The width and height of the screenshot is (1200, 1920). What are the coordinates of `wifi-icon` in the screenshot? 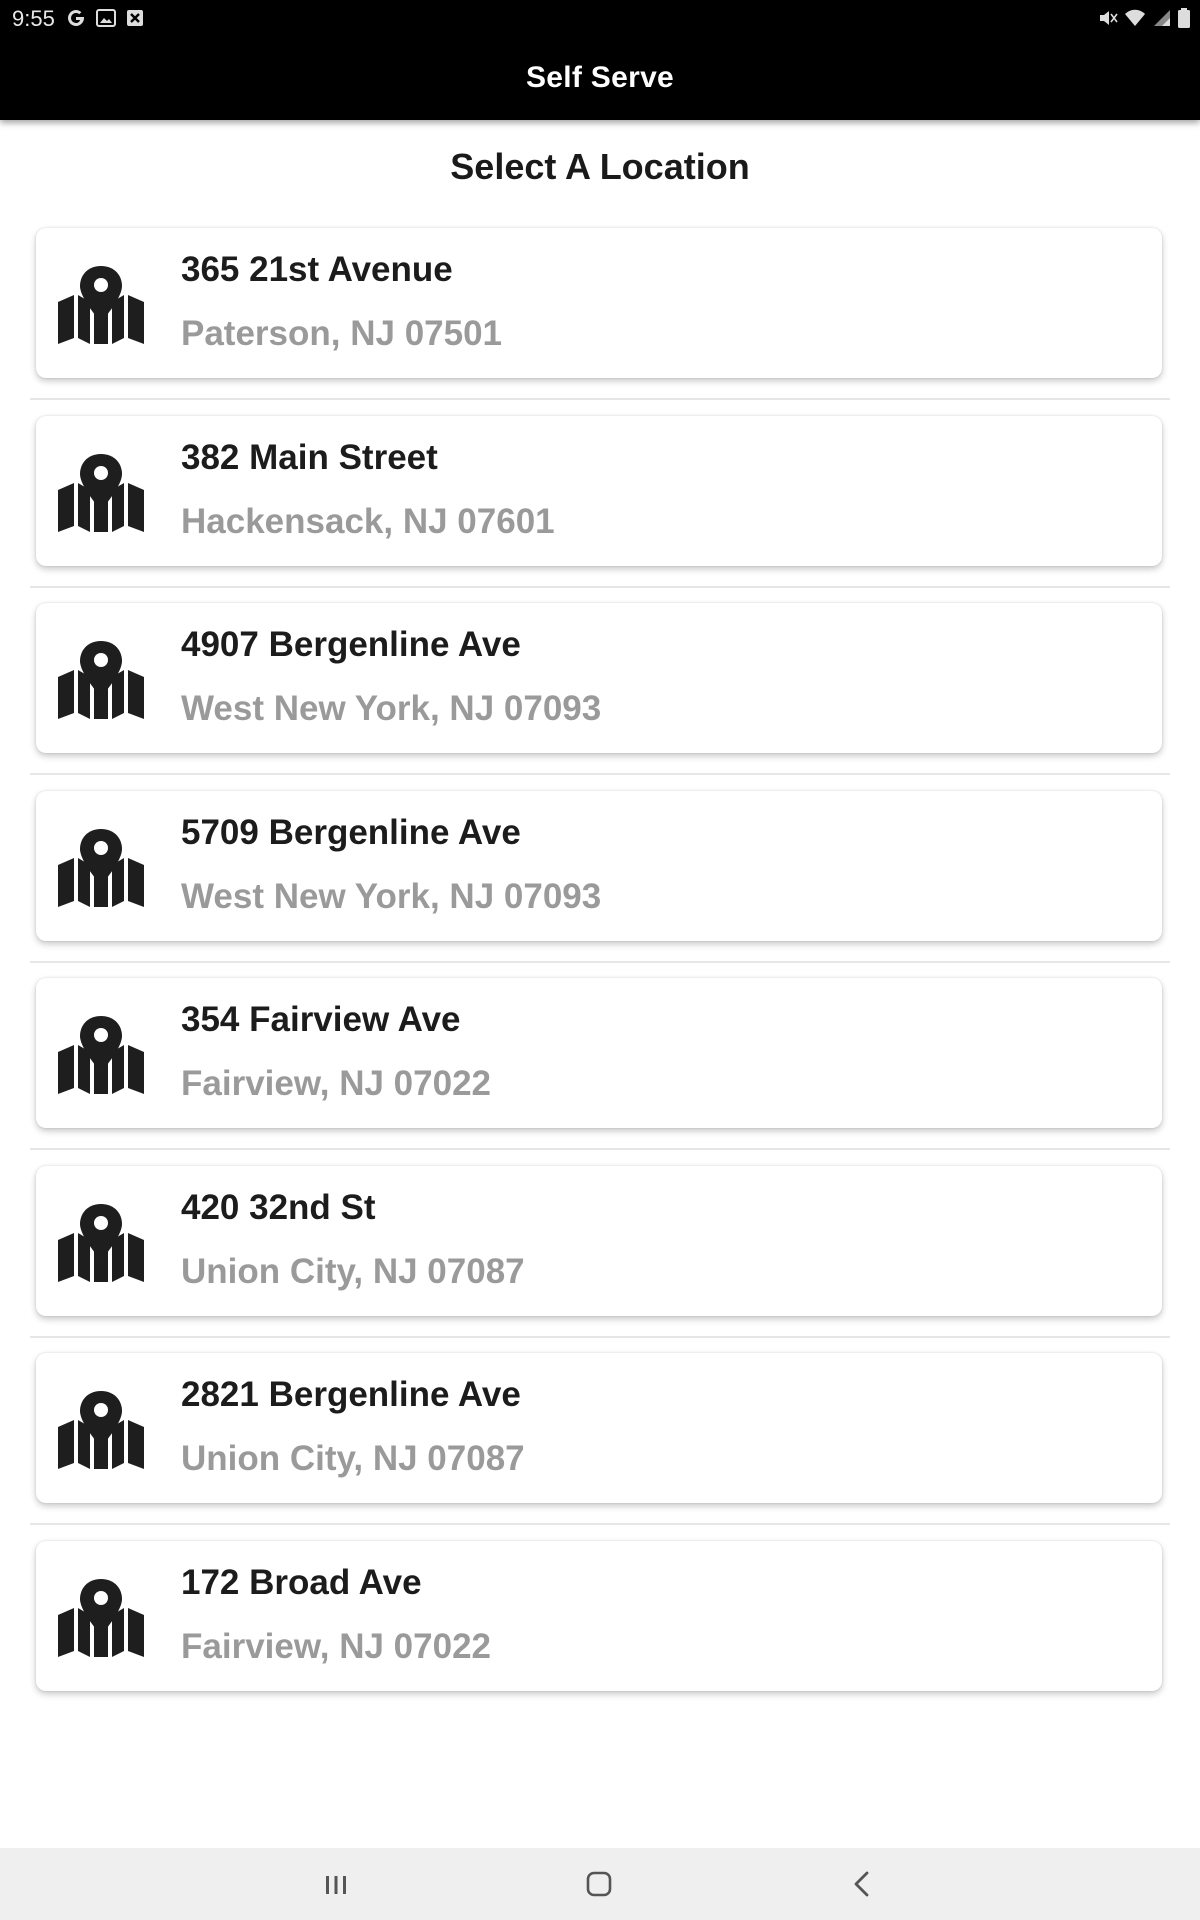 It's located at (1135, 17).